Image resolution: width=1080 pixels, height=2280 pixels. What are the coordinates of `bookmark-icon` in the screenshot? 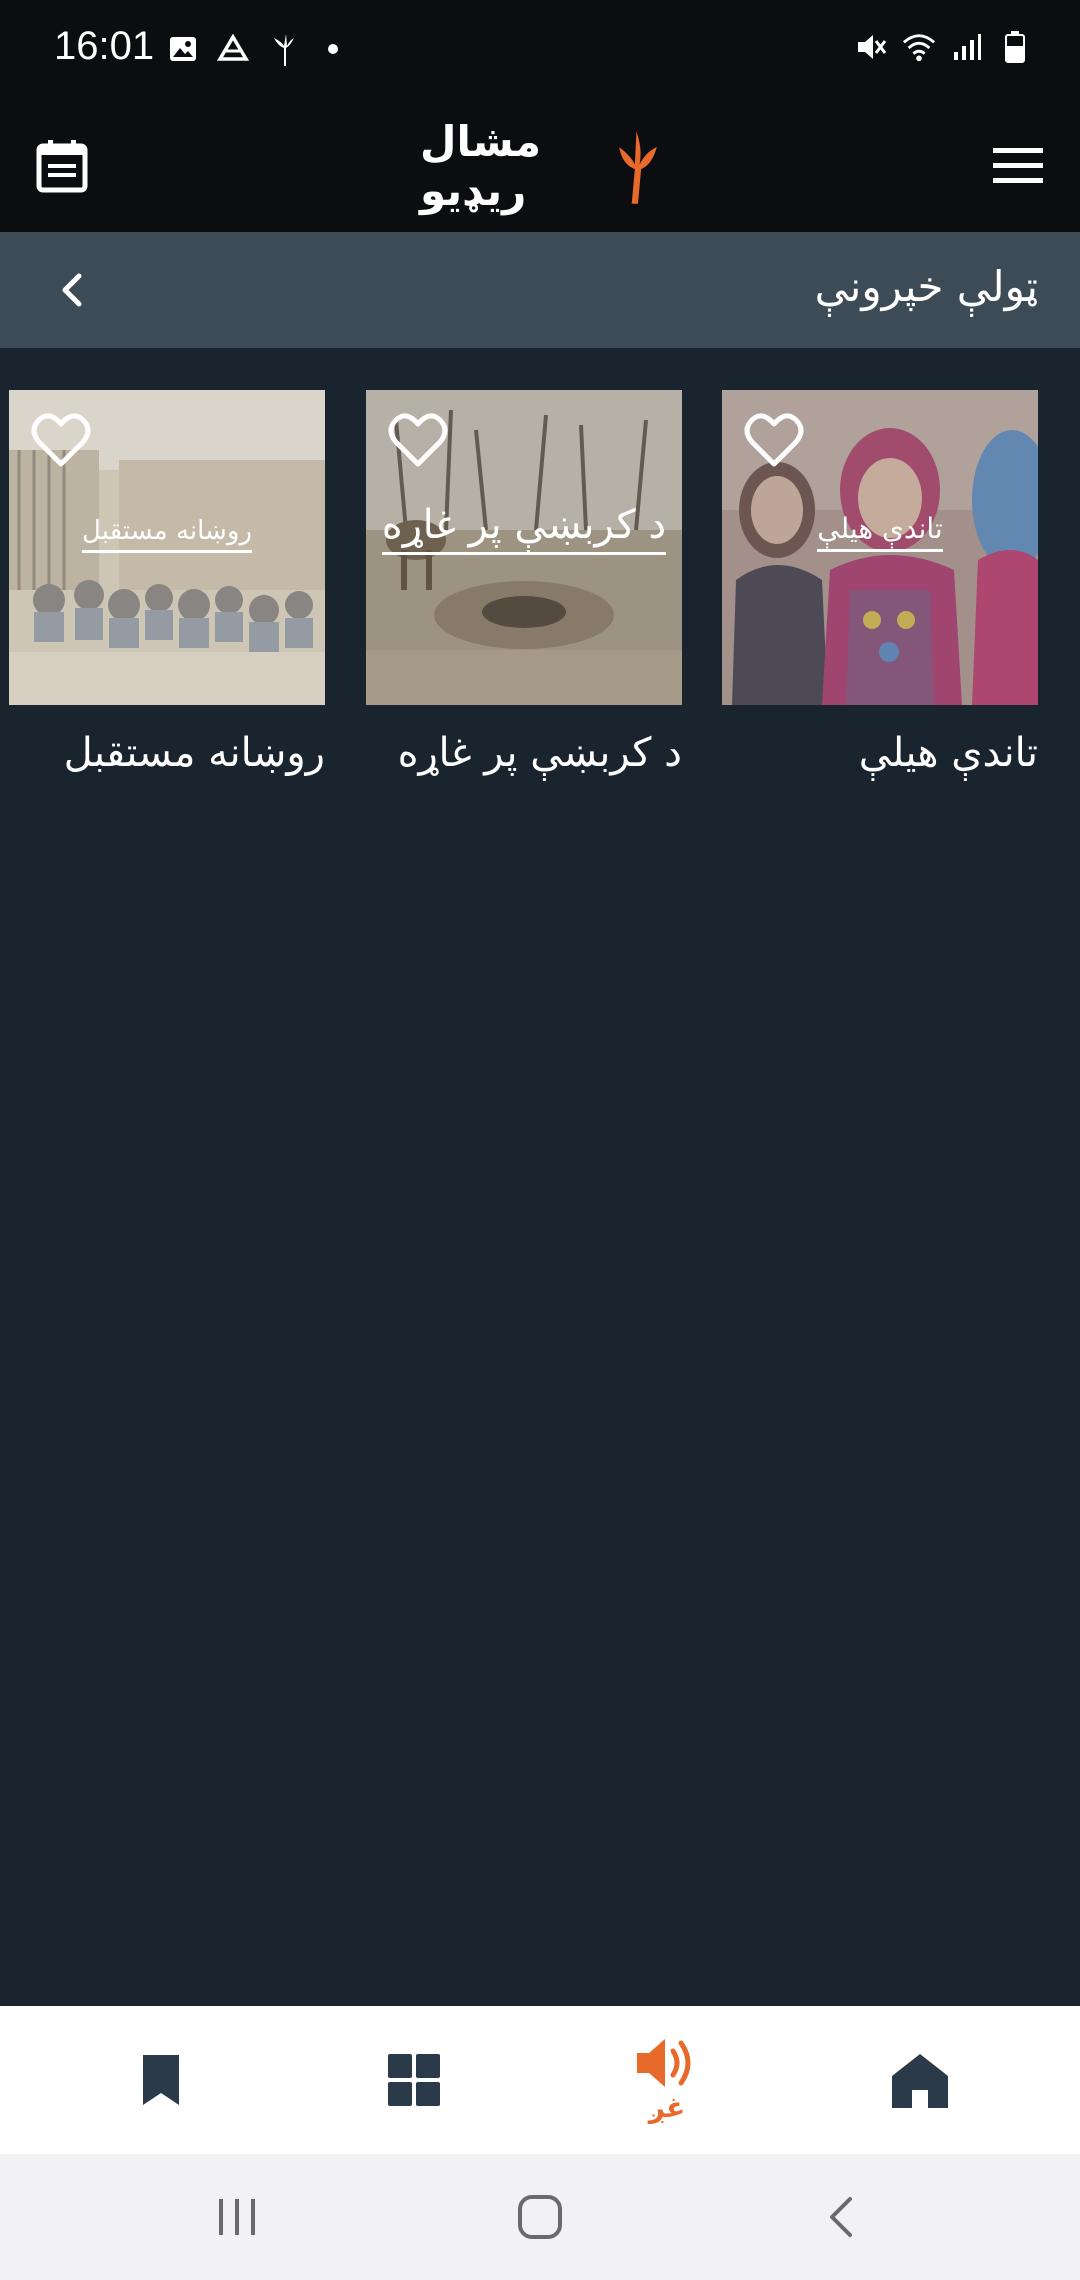 It's located at (161, 2080).